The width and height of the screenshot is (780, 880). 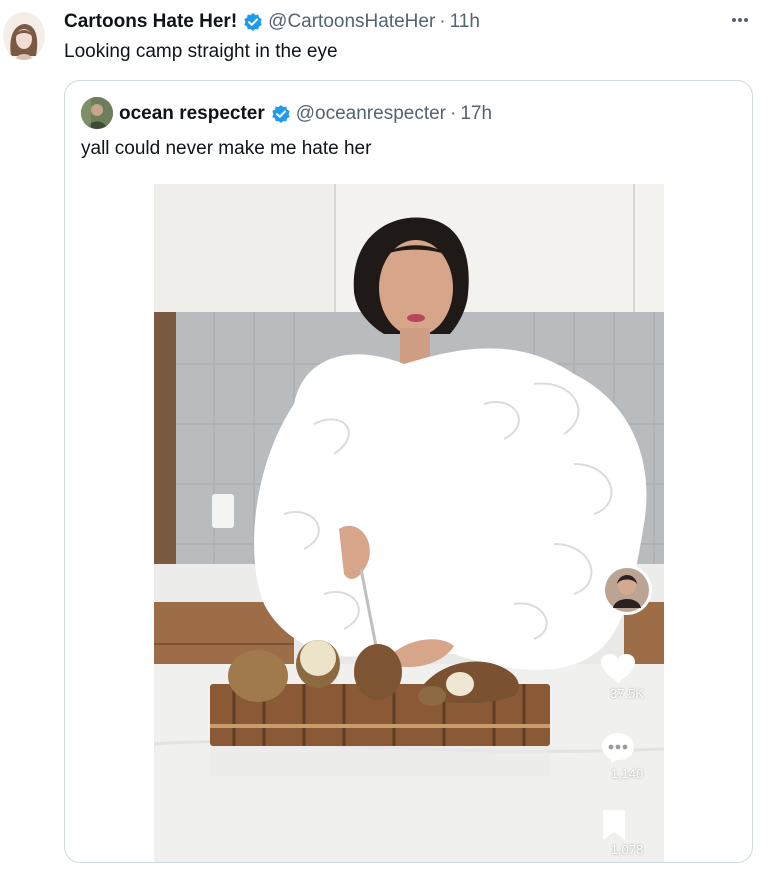 What do you see at coordinates (627, 693) in the screenshot?
I see `like-count: 37.5K` at bounding box center [627, 693].